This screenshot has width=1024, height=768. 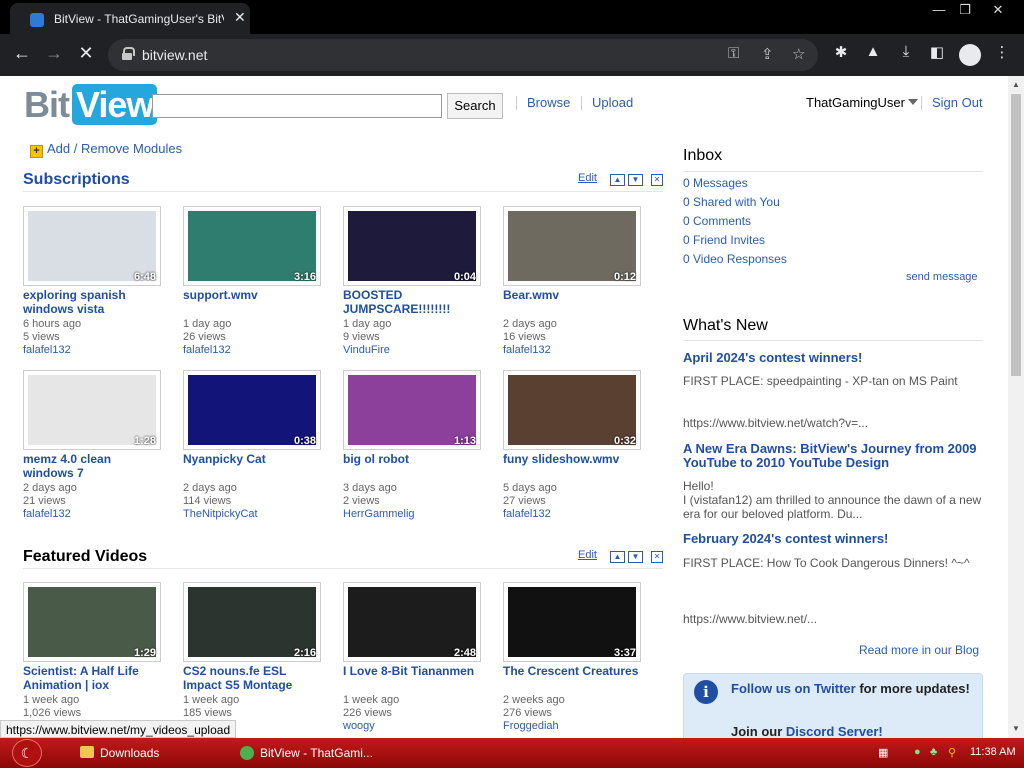 What do you see at coordinates (253, 678) in the screenshot?
I see `video-title: CS2 nouns.fe ESL Impact S5 Montage` at bounding box center [253, 678].